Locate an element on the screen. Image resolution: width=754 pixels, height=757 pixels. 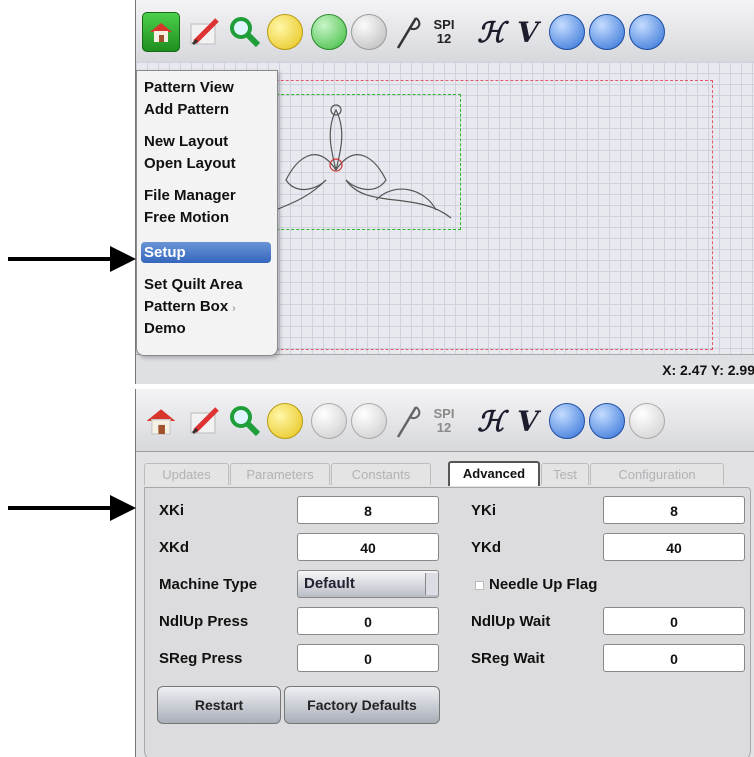
xkd-field: 40 is located at coordinates (368, 547).